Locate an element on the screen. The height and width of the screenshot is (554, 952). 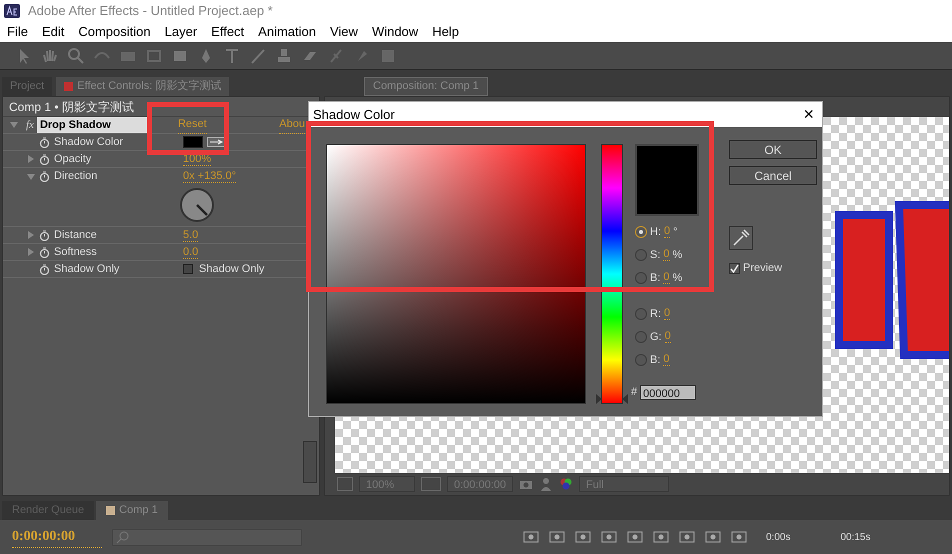
field-label: H: is located at coordinates (655, 232).